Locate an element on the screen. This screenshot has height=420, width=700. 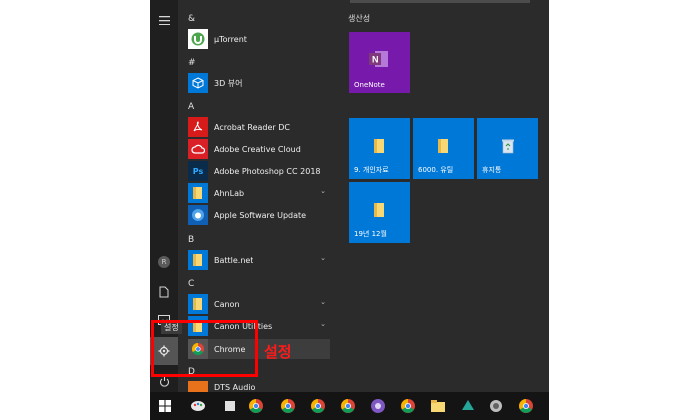
annotation-label: 설정 is located at coordinates (278, 352).